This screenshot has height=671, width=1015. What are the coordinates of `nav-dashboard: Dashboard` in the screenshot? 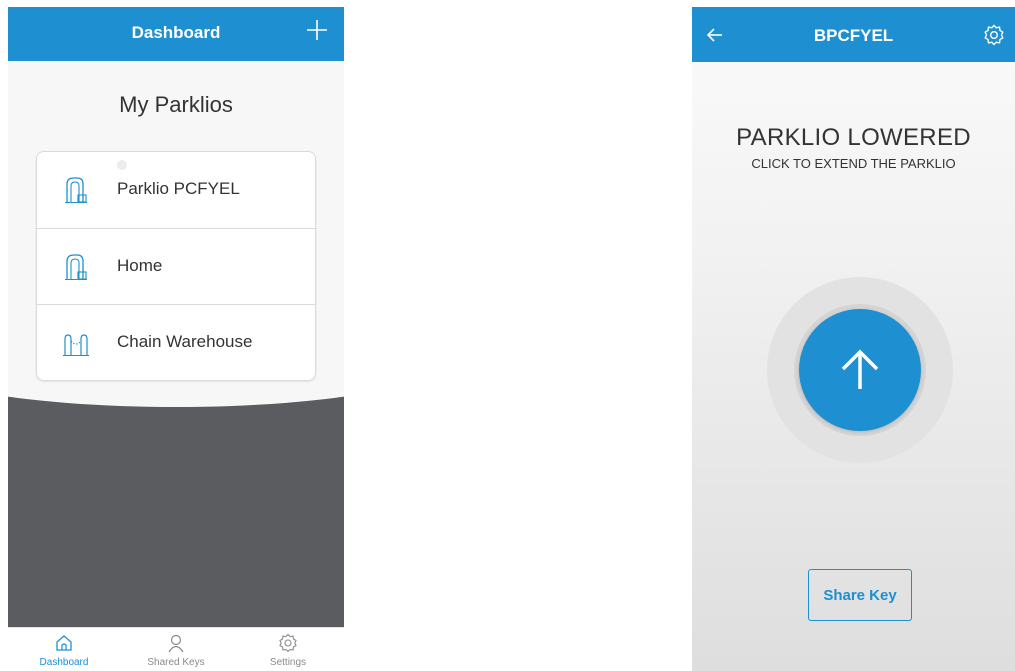 It's located at (64, 649).